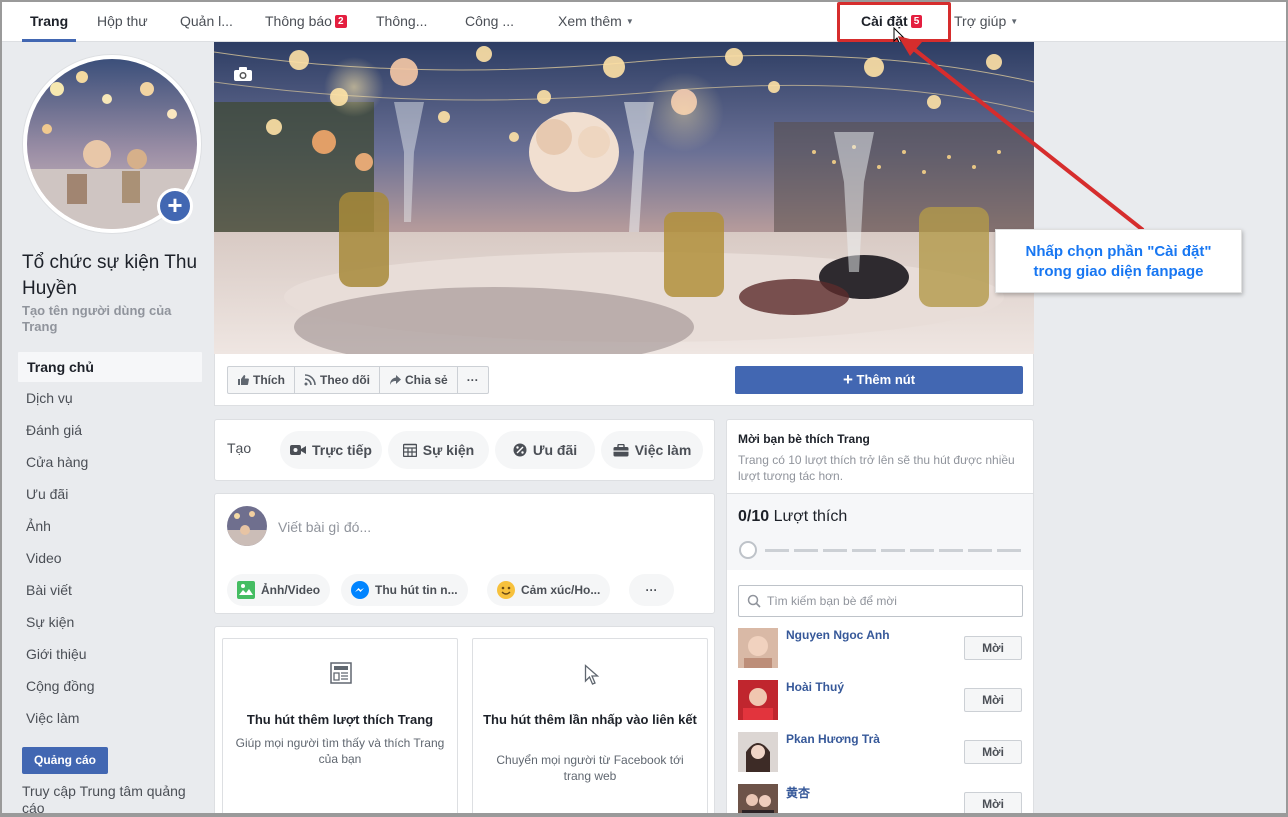 Image resolution: width=1288 pixels, height=817 pixels. Describe the element at coordinates (110, 719) in the screenshot. I see `sidebar-item-jobs: Việc làm` at that location.